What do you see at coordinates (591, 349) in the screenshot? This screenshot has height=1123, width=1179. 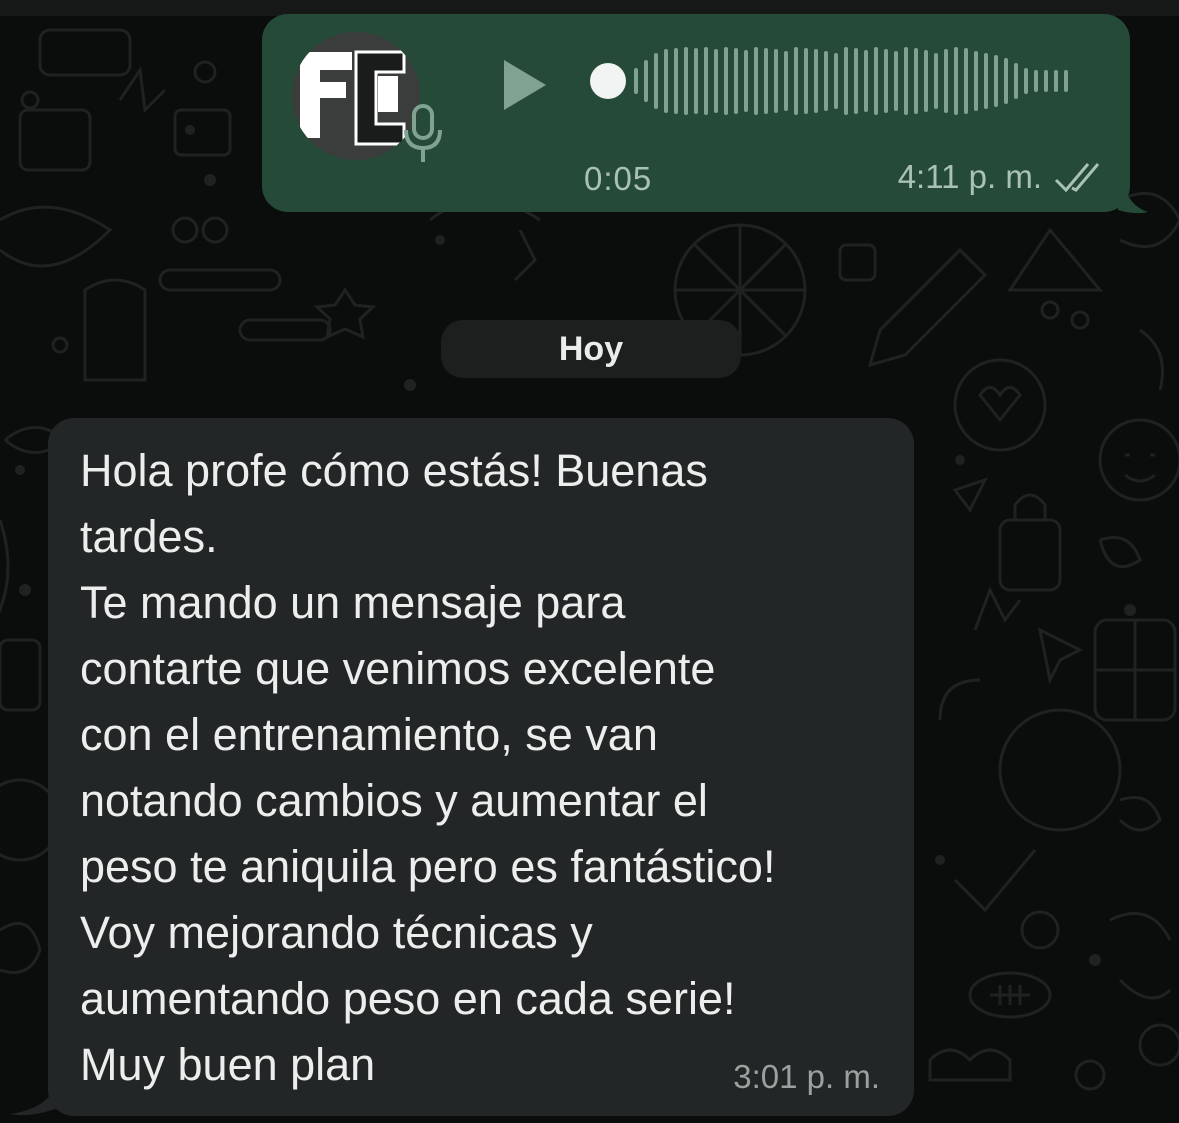 I see `date-separator: Hoy` at bounding box center [591, 349].